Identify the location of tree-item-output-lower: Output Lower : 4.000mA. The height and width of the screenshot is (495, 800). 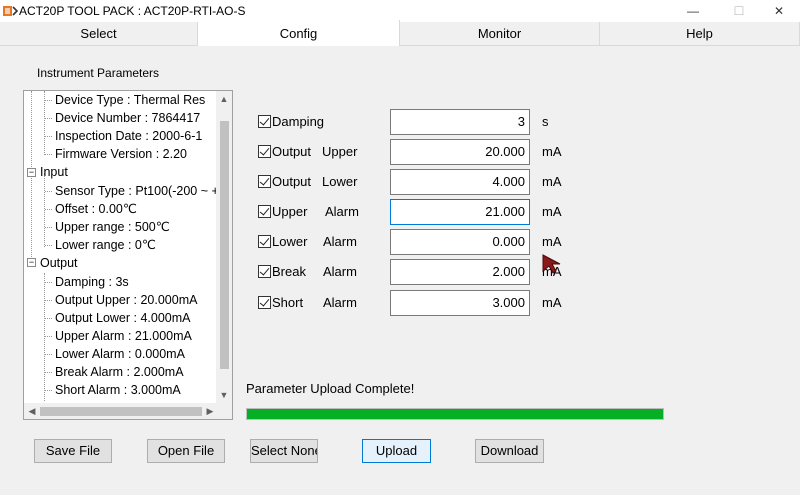
(123, 318).